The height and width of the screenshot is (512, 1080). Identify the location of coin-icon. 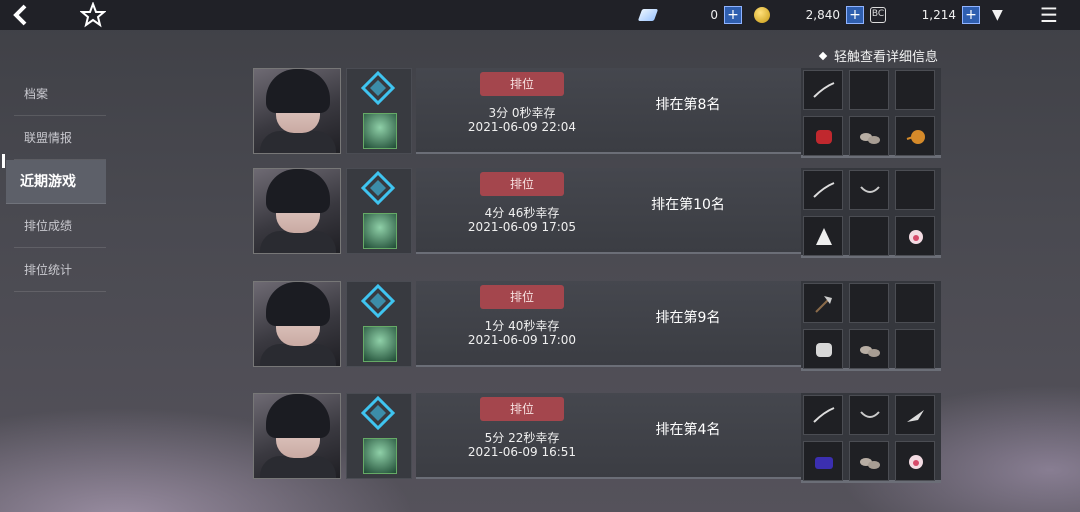
(762, 15).